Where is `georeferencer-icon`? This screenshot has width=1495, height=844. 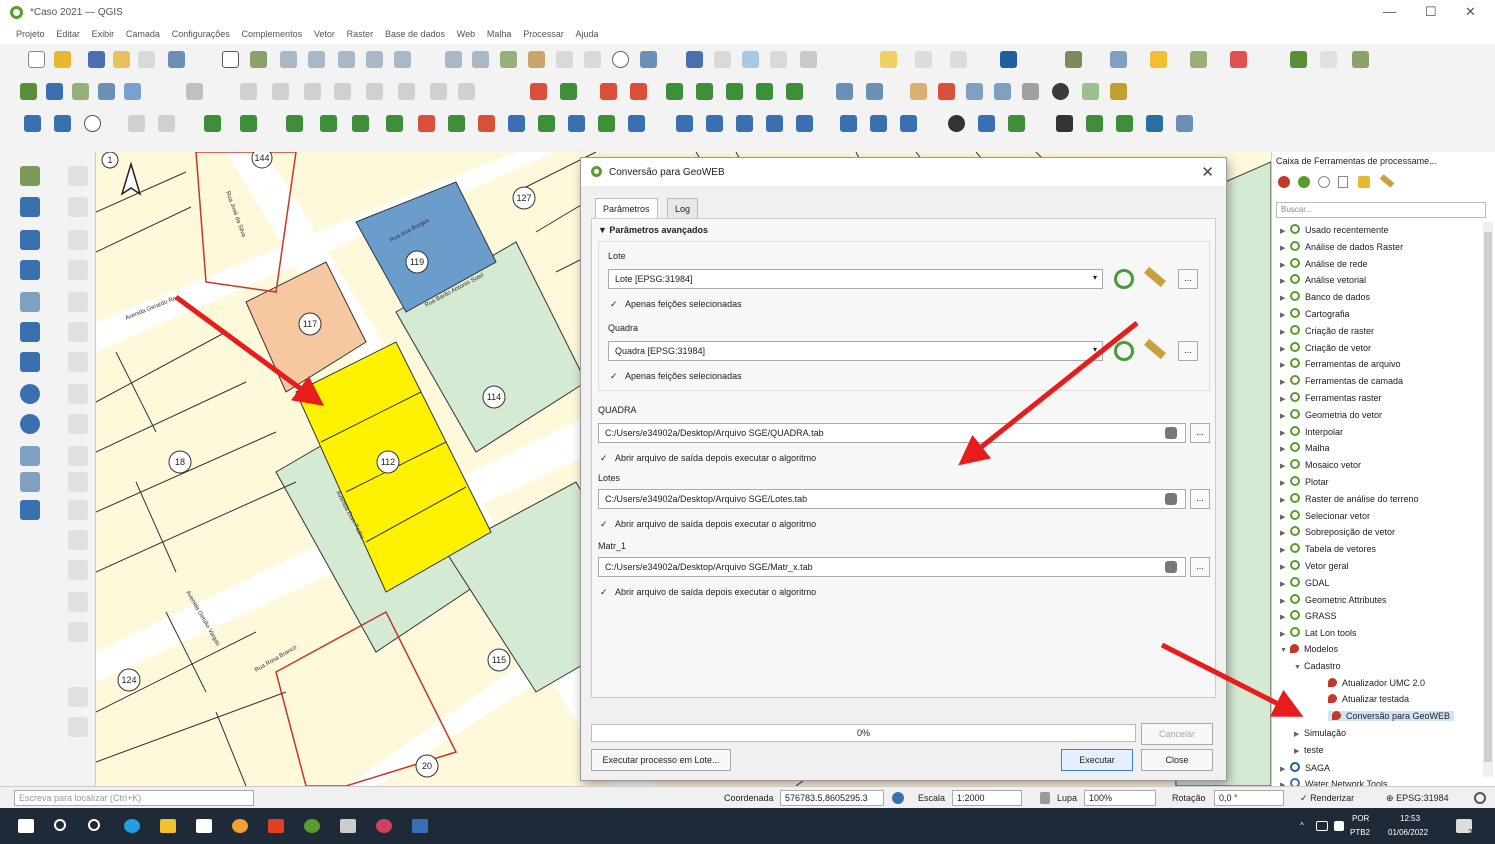 georeferencer-icon is located at coordinates (1298, 59).